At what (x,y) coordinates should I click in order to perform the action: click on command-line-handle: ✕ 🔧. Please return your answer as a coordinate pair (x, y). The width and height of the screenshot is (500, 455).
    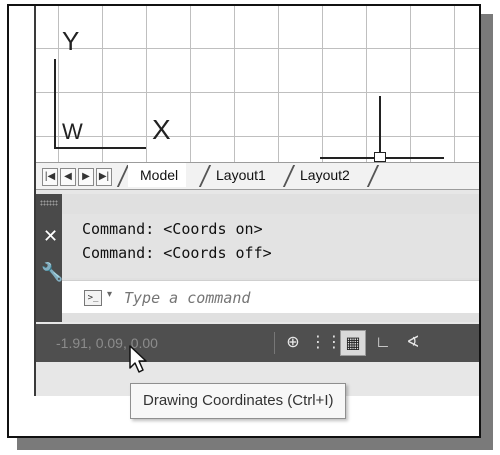
    Looking at the image, I should click on (49, 258).